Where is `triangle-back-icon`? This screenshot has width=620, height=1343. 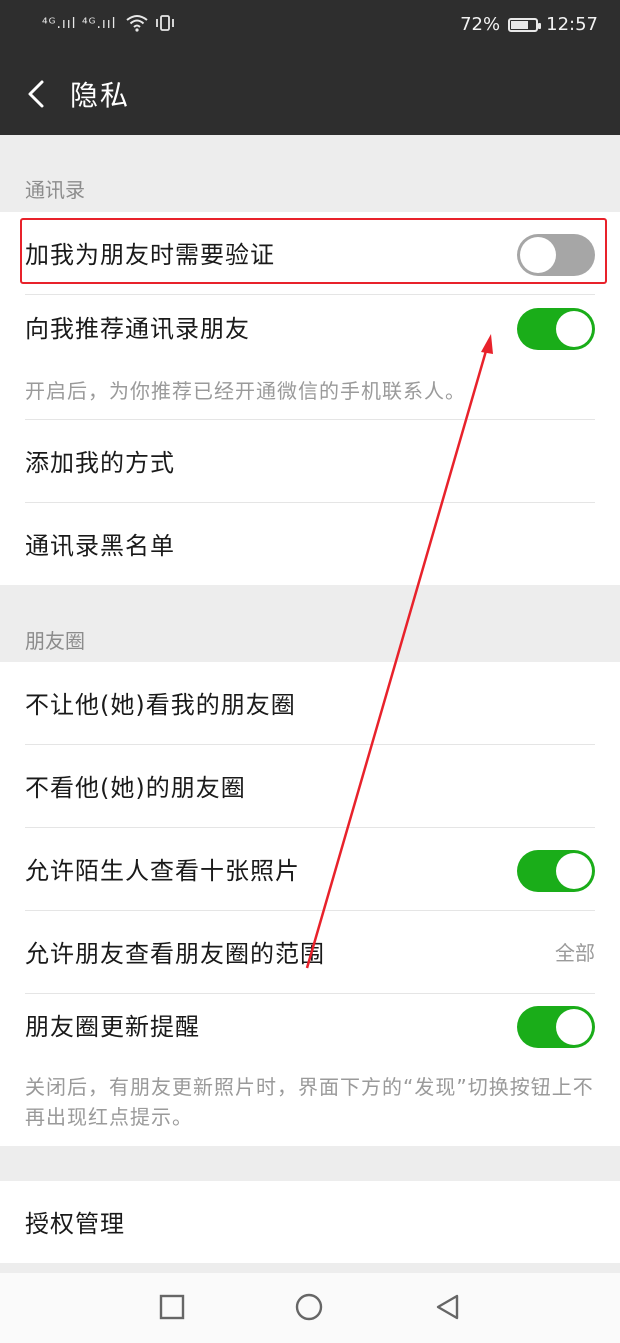
triangle-back-icon is located at coordinates (448, 1308).